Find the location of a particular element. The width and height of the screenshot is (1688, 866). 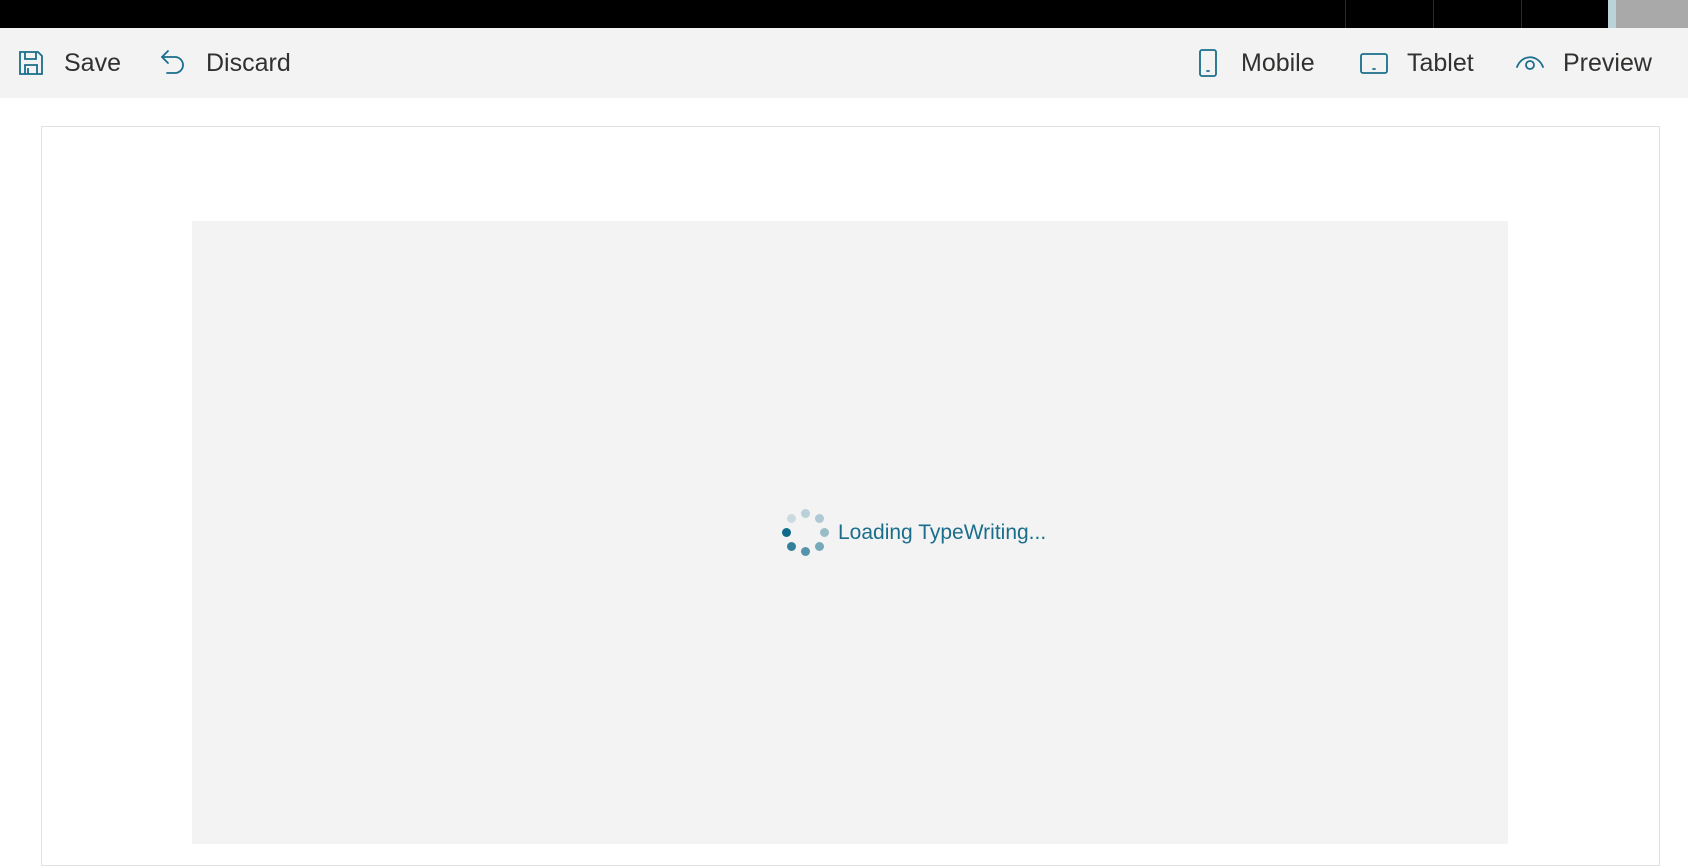

window-thumbnail is located at coordinates (1648, 14).